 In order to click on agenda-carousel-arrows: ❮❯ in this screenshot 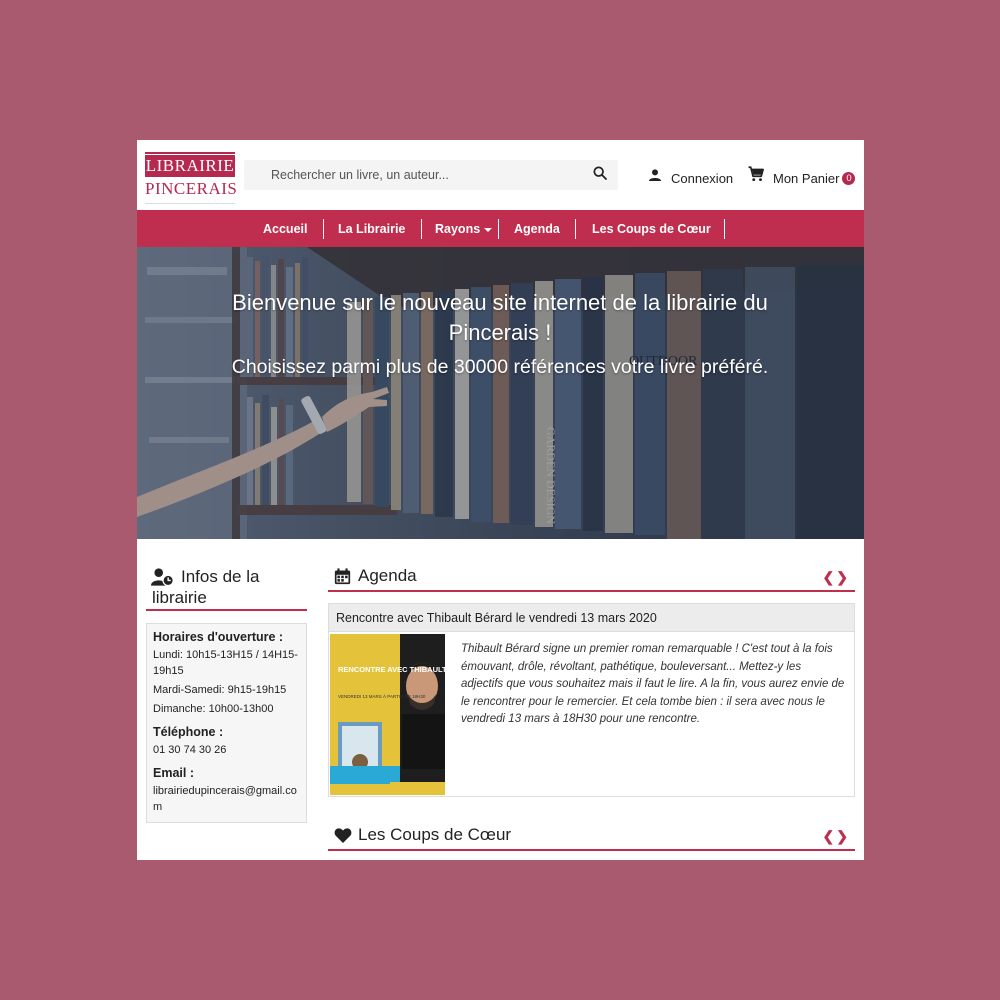, I will do `click(836, 577)`.